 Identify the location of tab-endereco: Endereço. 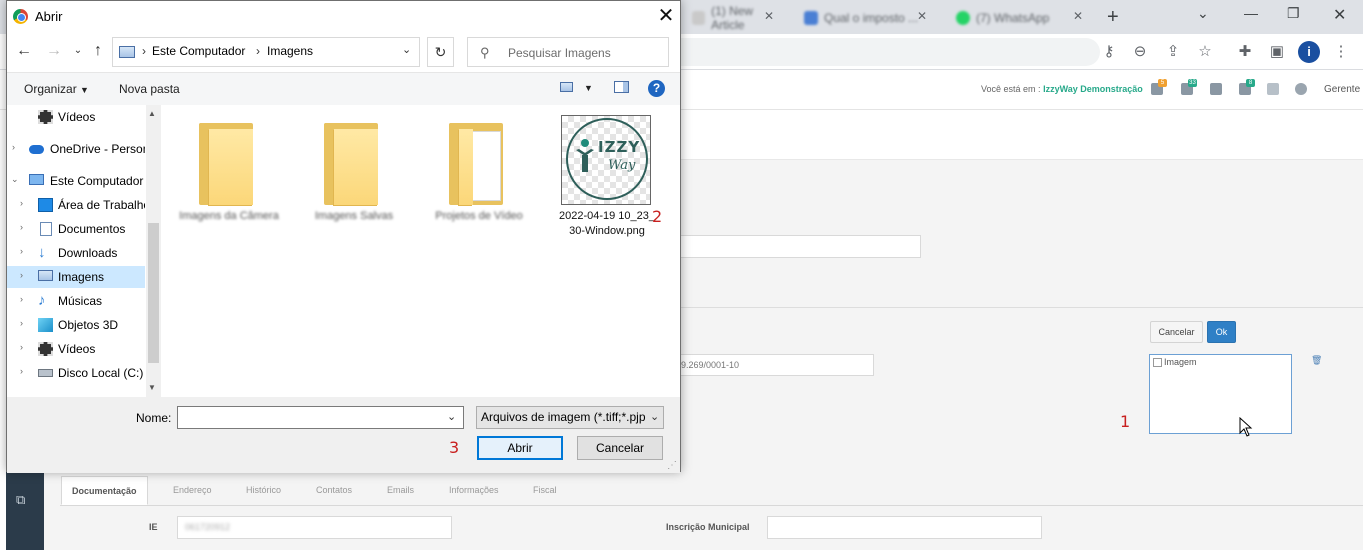
(192, 490).